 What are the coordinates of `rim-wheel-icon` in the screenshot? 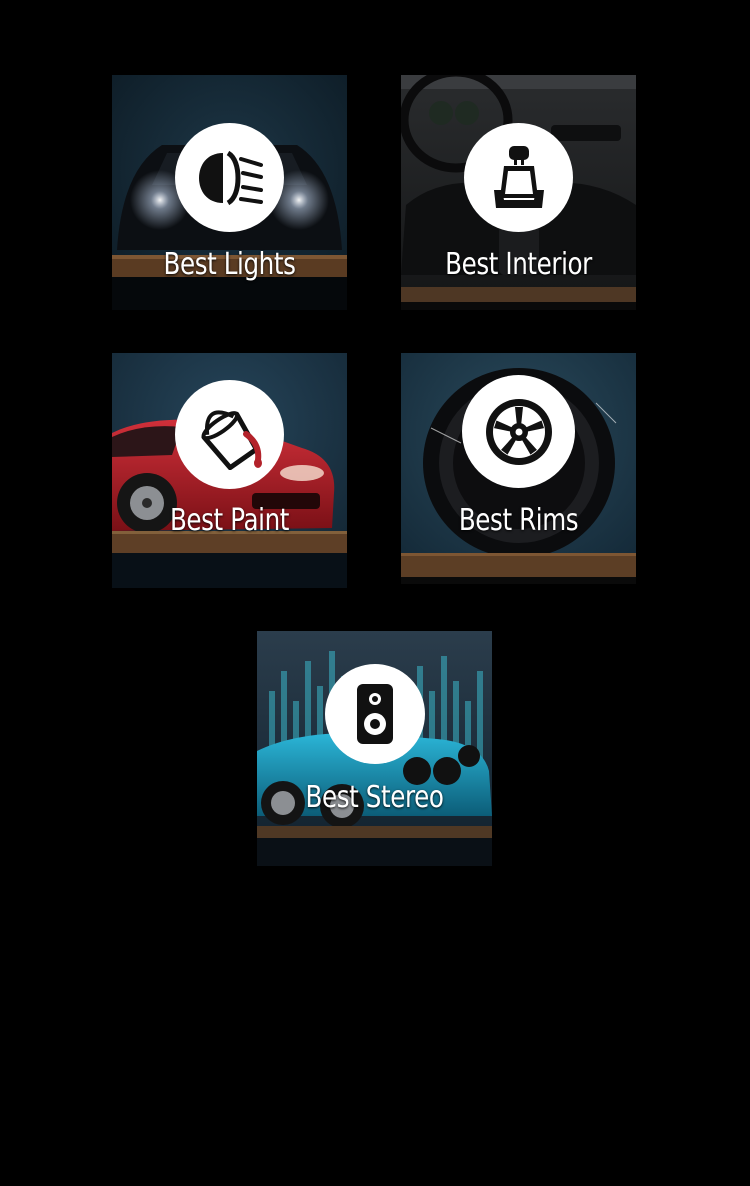 It's located at (518, 431).